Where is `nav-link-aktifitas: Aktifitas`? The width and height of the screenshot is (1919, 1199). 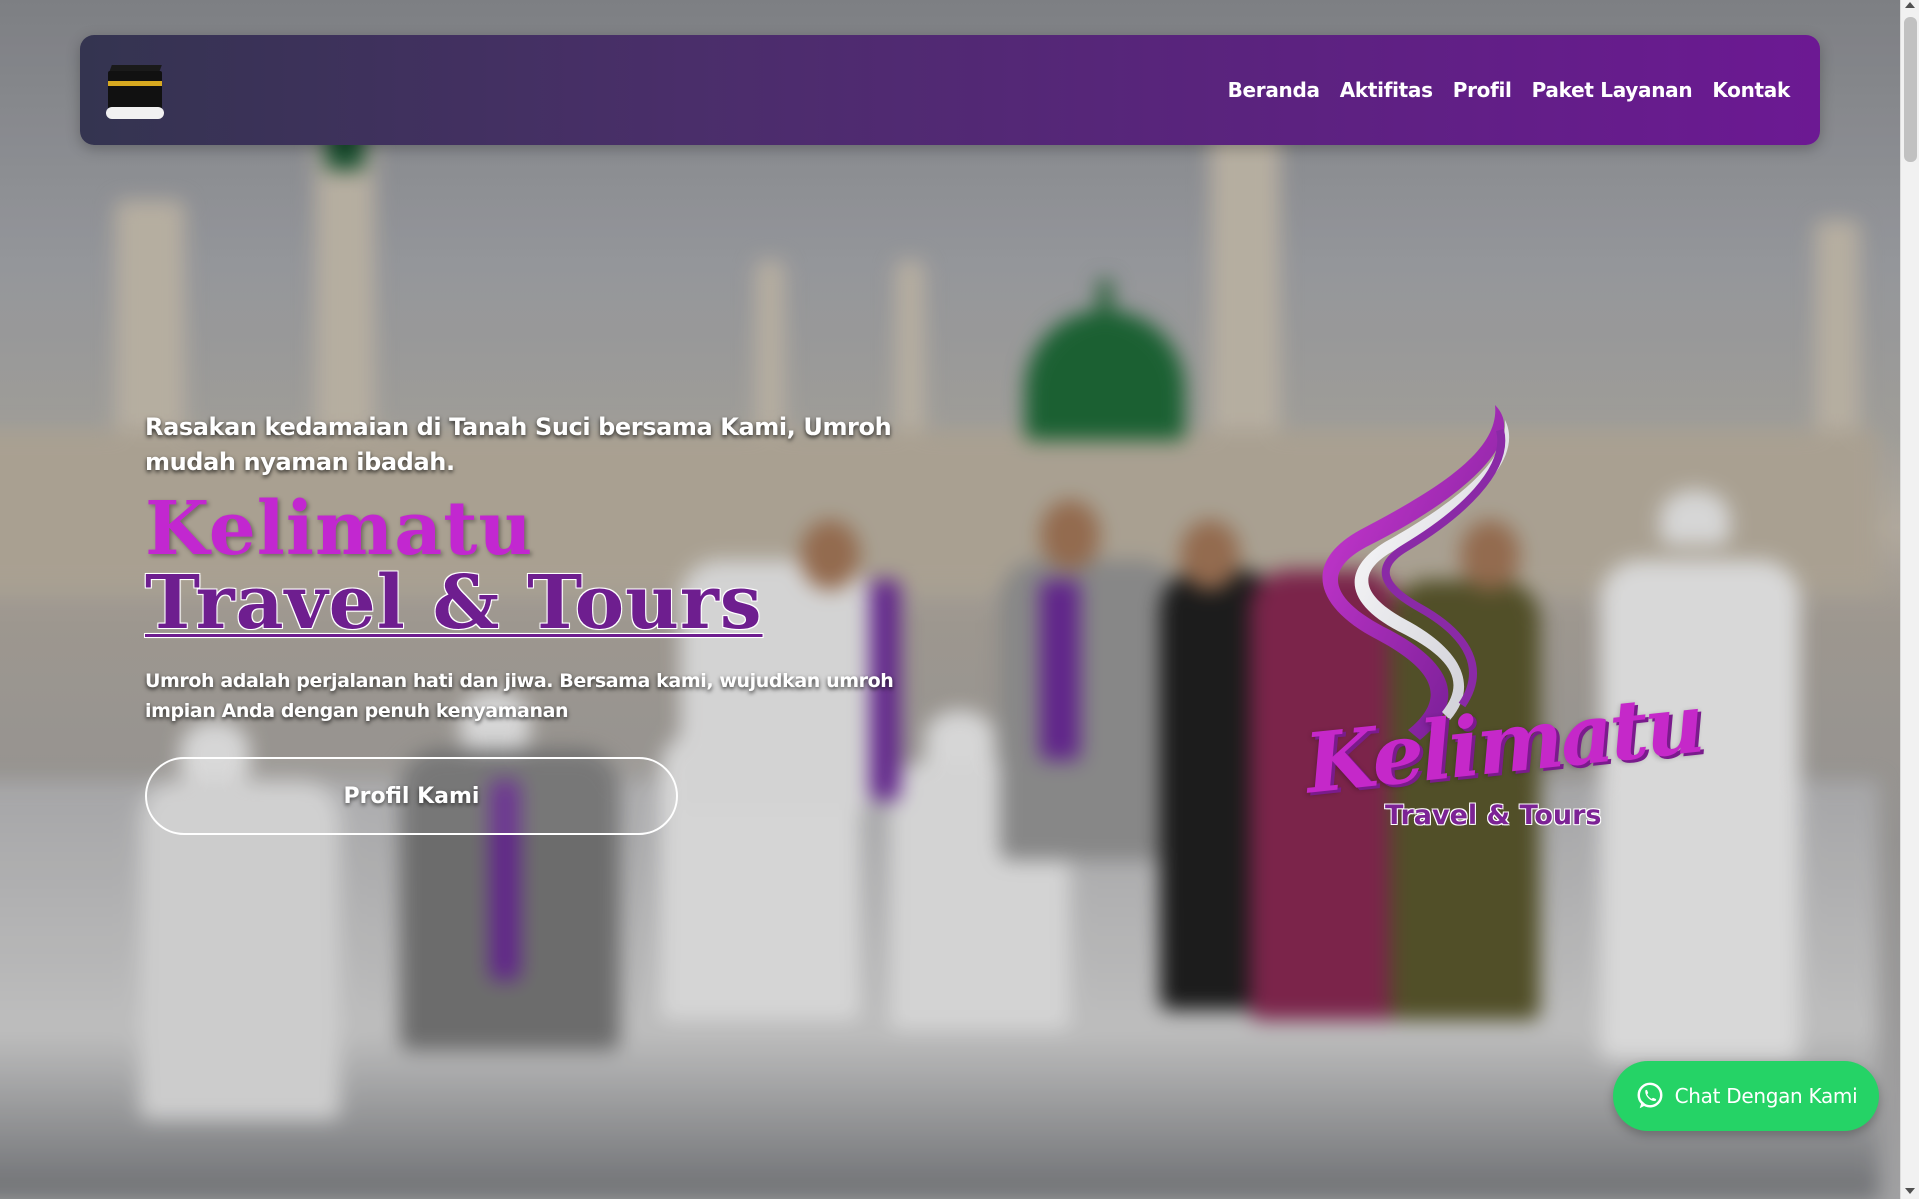 nav-link-aktifitas: Aktifitas is located at coordinates (1386, 90).